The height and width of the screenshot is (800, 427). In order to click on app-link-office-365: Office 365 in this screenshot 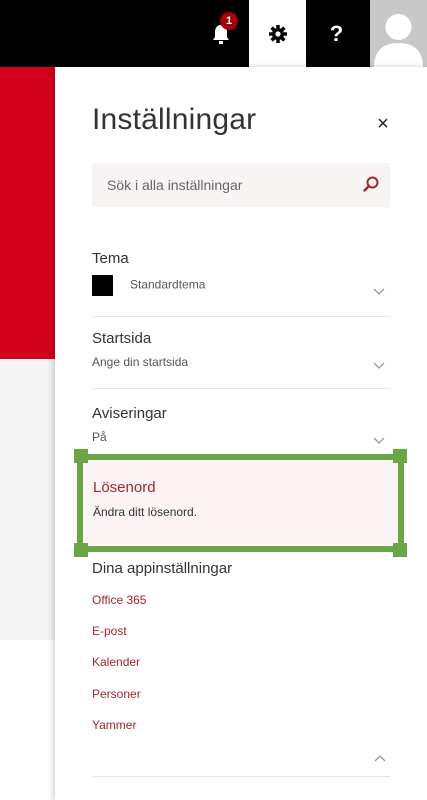, I will do `click(119, 600)`.